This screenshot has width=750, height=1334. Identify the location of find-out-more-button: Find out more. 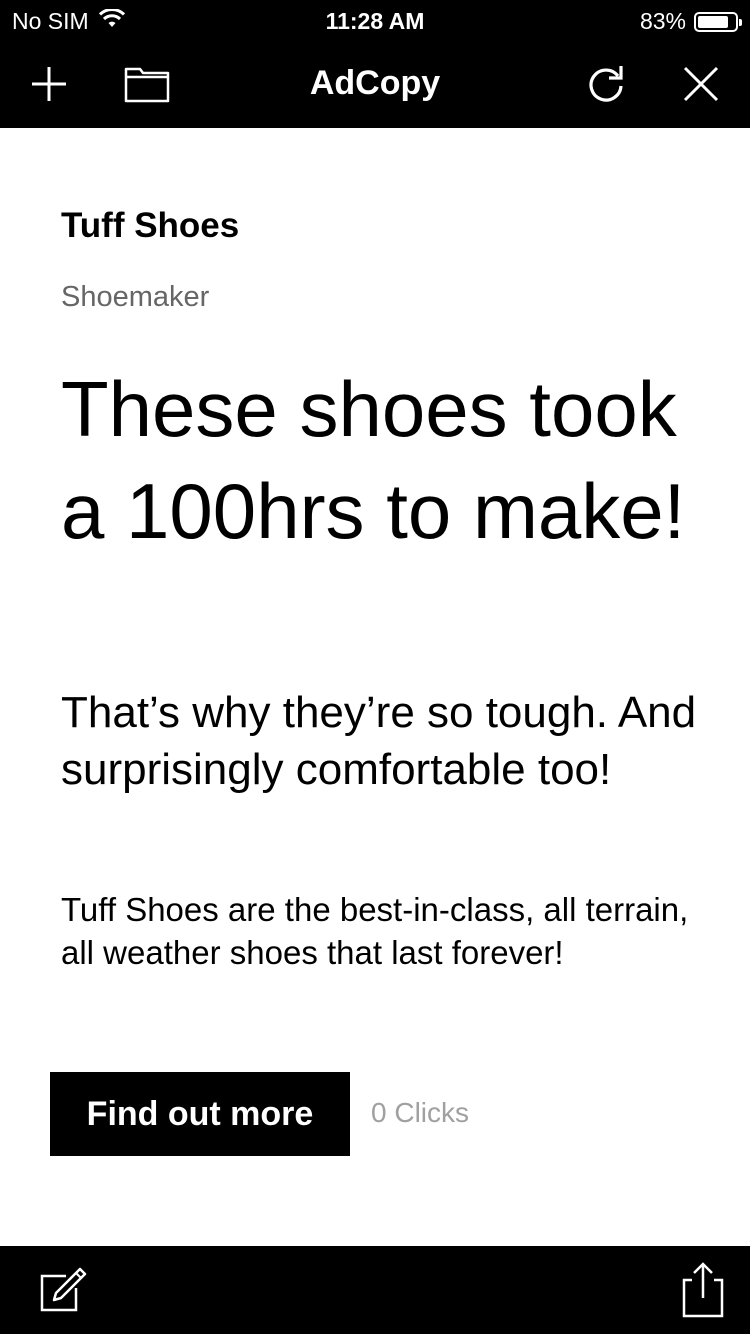
(200, 1114).